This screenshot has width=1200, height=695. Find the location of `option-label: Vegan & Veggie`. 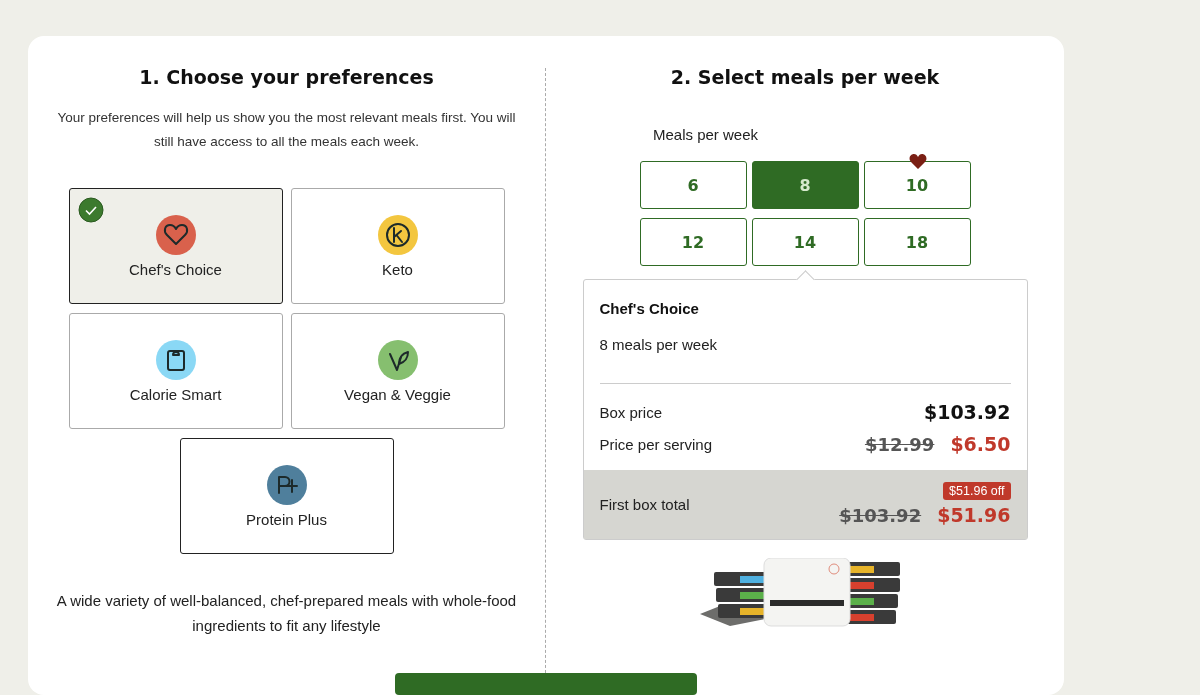

option-label: Vegan & Veggie is located at coordinates (397, 394).